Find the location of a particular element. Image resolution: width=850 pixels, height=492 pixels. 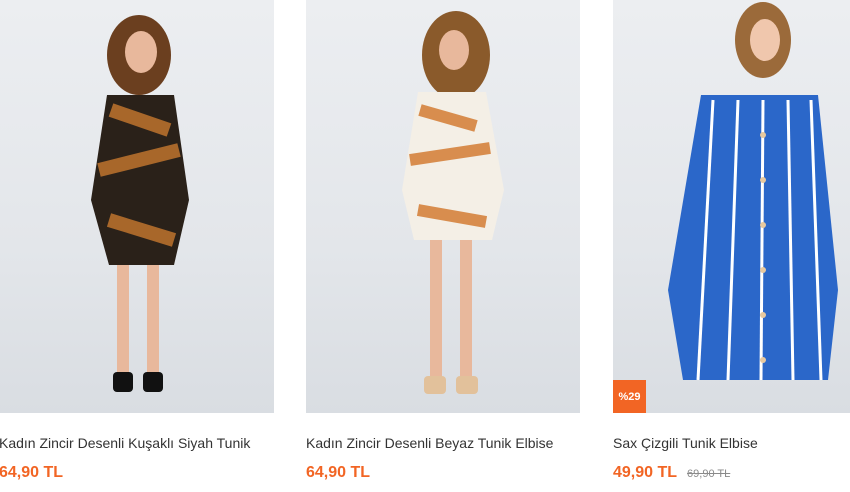

discount-badge: %29 is located at coordinates (629, 396).